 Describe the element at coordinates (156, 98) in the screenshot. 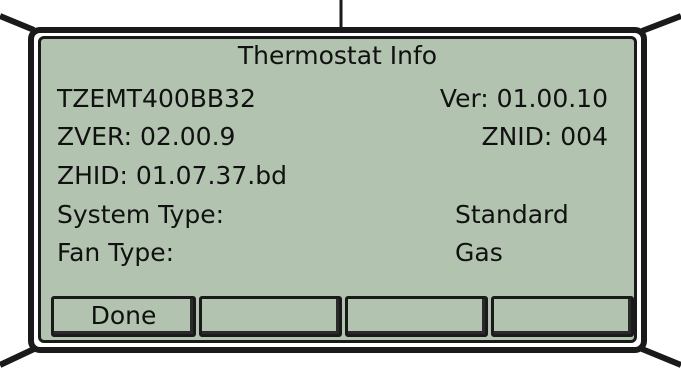

I see `model-number: TZEMT400BB32` at that location.